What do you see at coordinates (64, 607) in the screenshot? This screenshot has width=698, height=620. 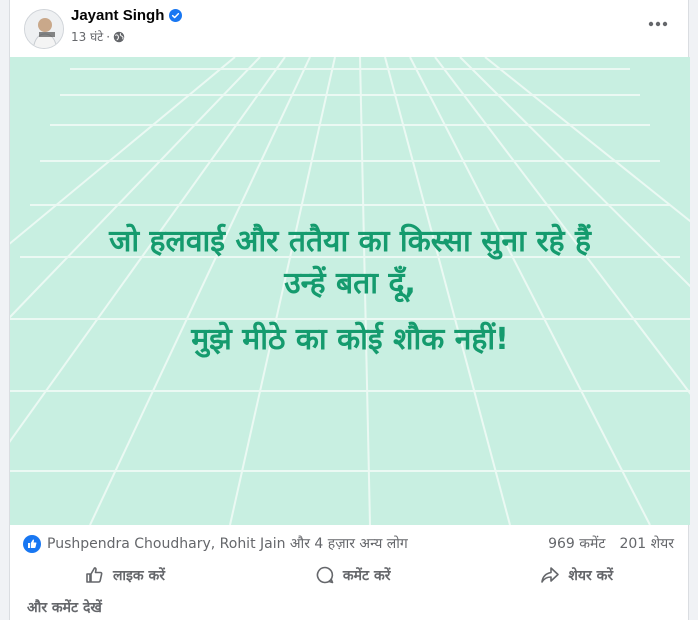 I see `view-more-comments-link: और कमेंट देखें` at bounding box center [64, 607].